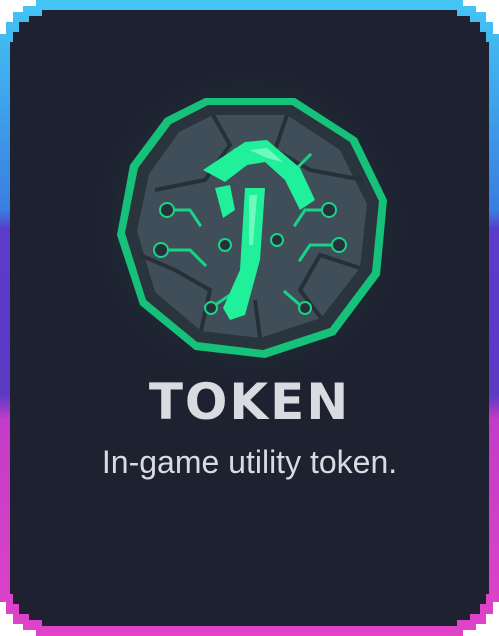  What do you see at coordinates (249, 462) in the screenshot?
I see `card-description: In-game utility token.` at bounding box center [249, 462].